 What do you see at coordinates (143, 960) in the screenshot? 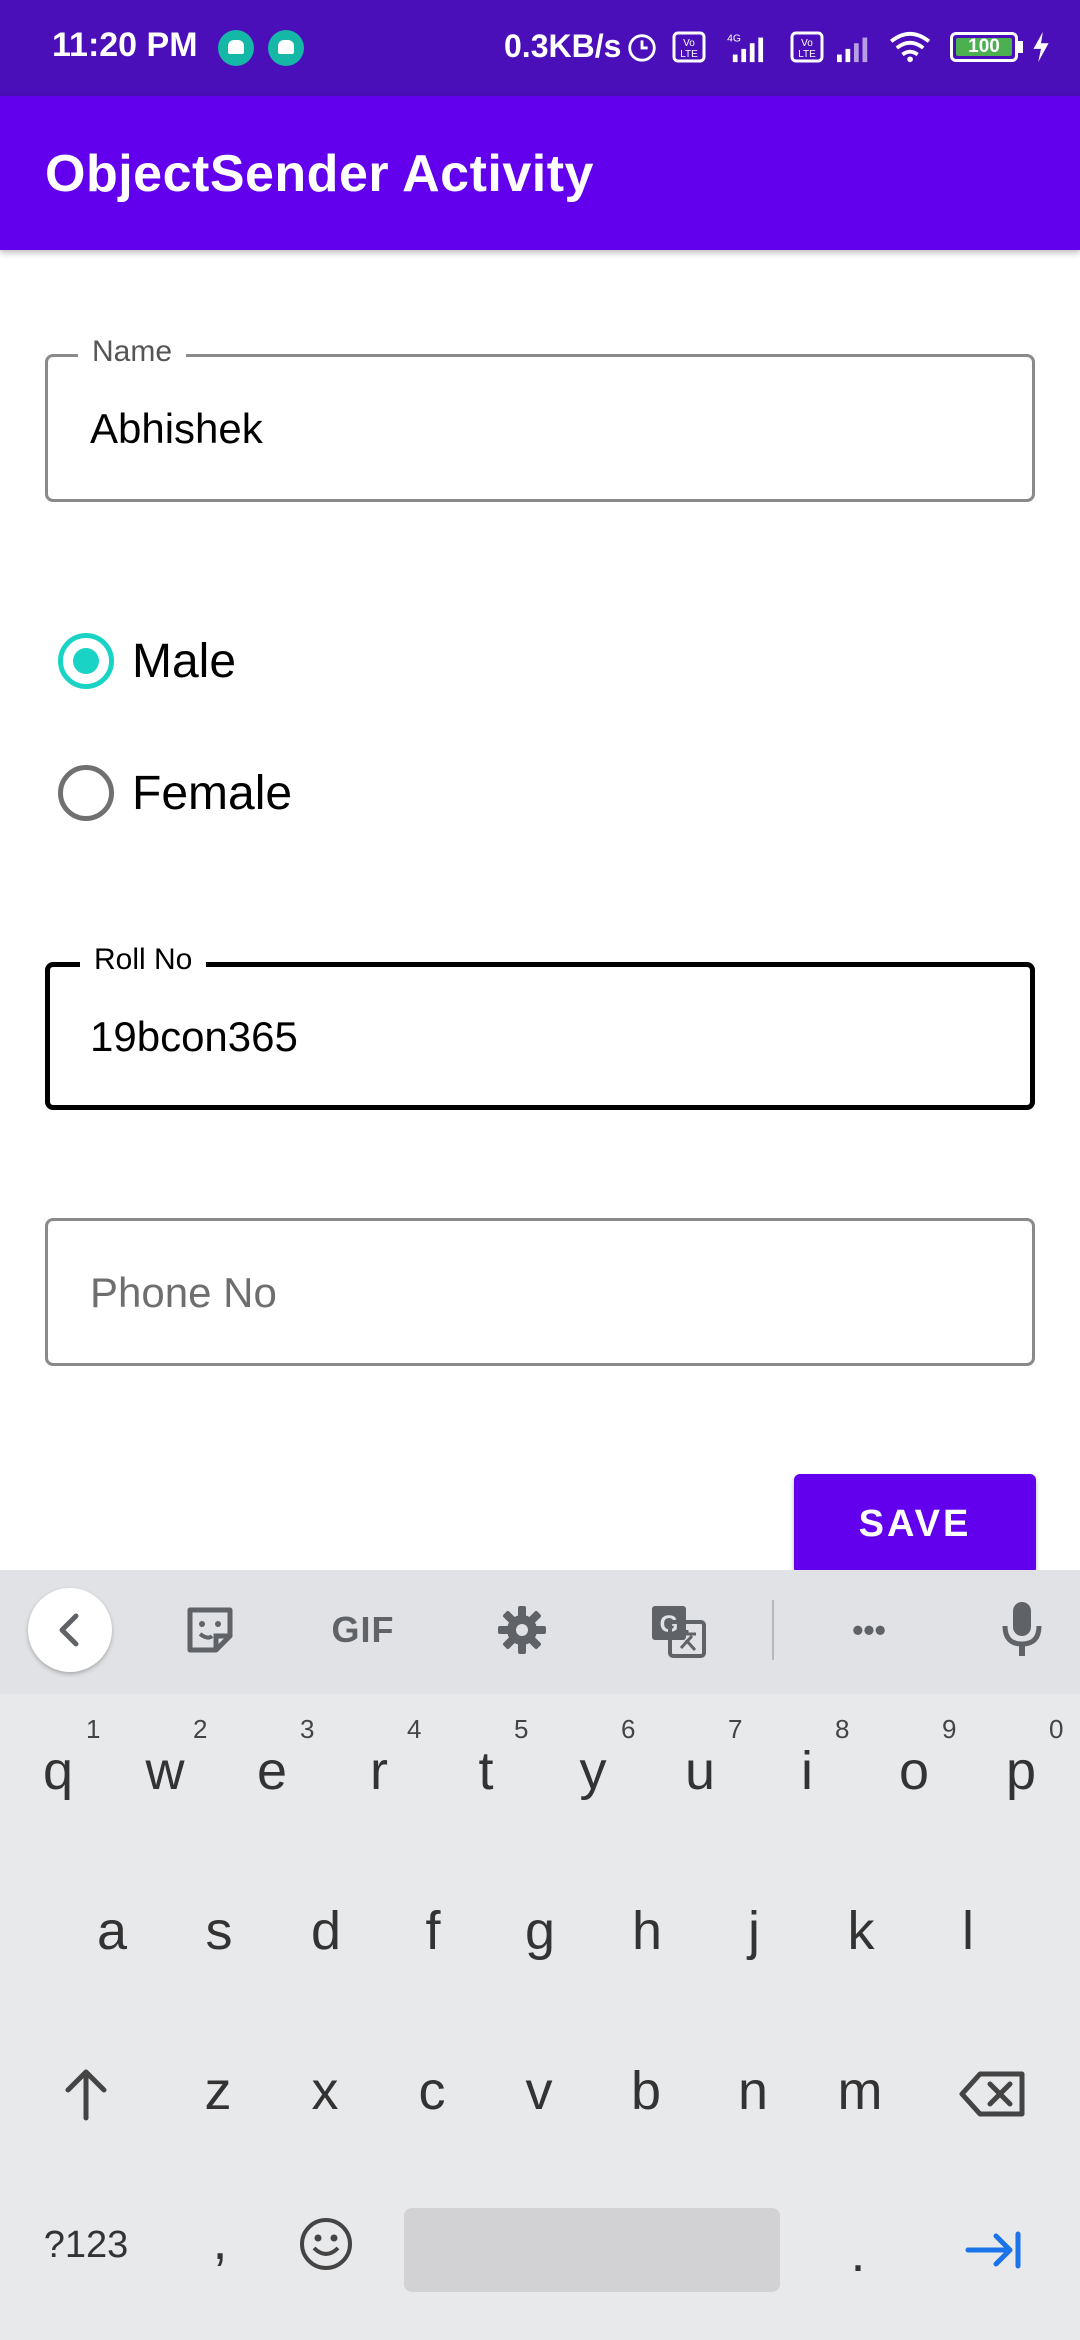
I see `roll-no-label: Roll No` at bounding box center [143, 960].